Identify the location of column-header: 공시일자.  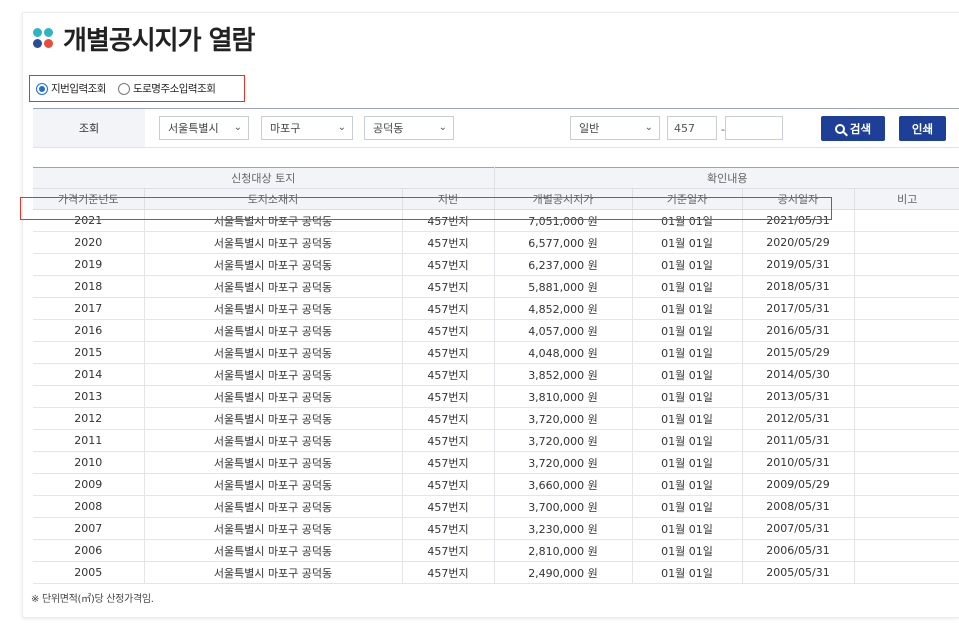
(798, 199).